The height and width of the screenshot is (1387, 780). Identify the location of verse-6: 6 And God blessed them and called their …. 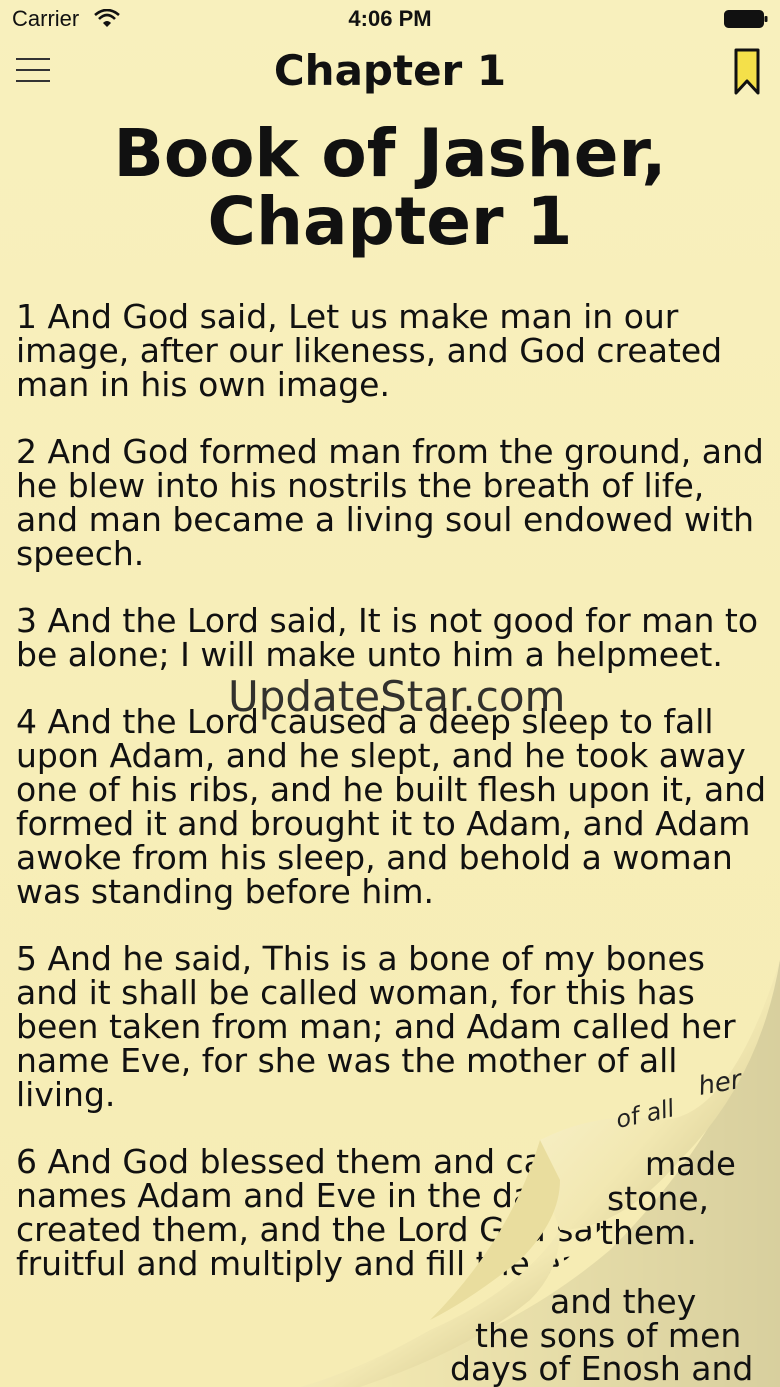
(353, 1212).